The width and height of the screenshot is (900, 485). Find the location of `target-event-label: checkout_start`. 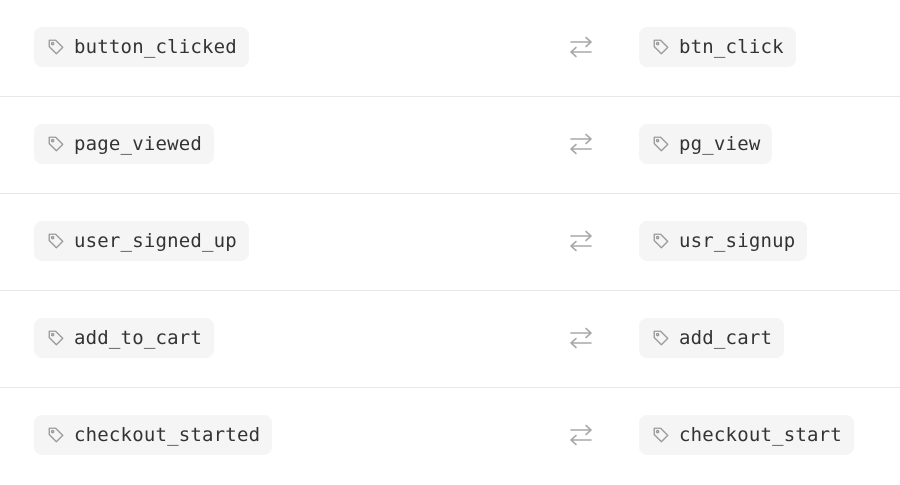

target-event-label: checkout_start is located at coordinates (760, 435).